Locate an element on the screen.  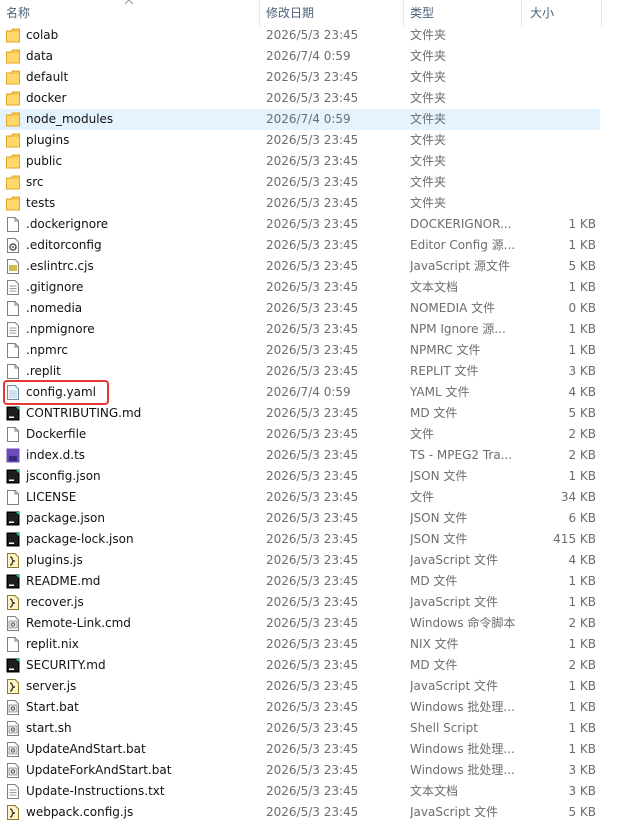
file-size: 415 KB is located at coordinates (574, 539).